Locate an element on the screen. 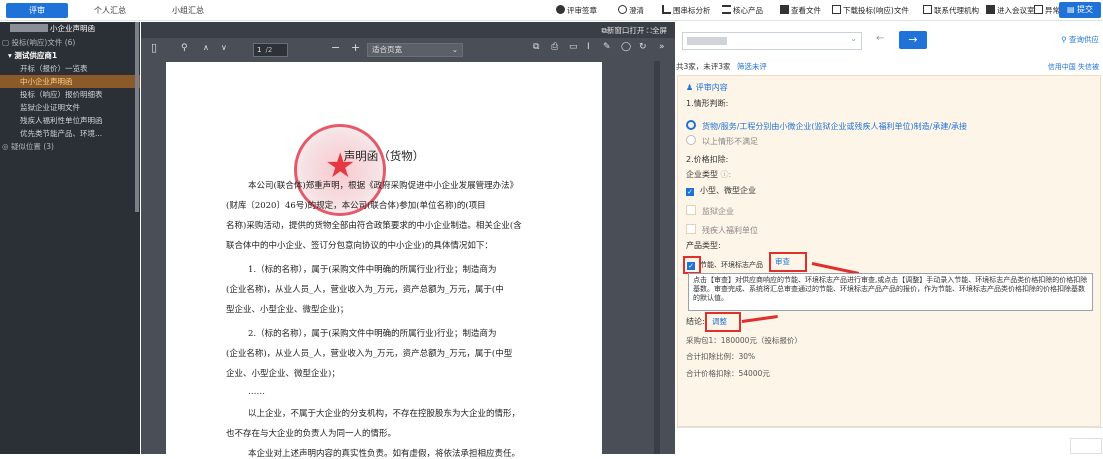 This screenshot has width=1103, height=459. document-scrollbar is located at coordinates (657, 257).